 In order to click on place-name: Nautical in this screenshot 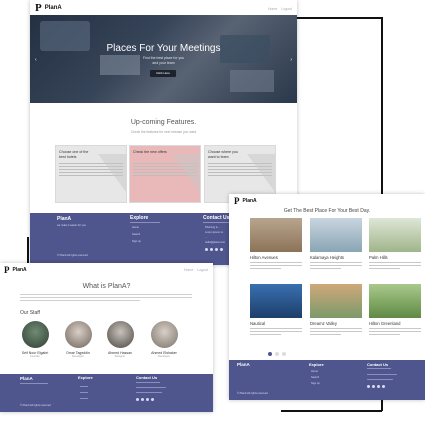, I will do `click(258, 323)`.